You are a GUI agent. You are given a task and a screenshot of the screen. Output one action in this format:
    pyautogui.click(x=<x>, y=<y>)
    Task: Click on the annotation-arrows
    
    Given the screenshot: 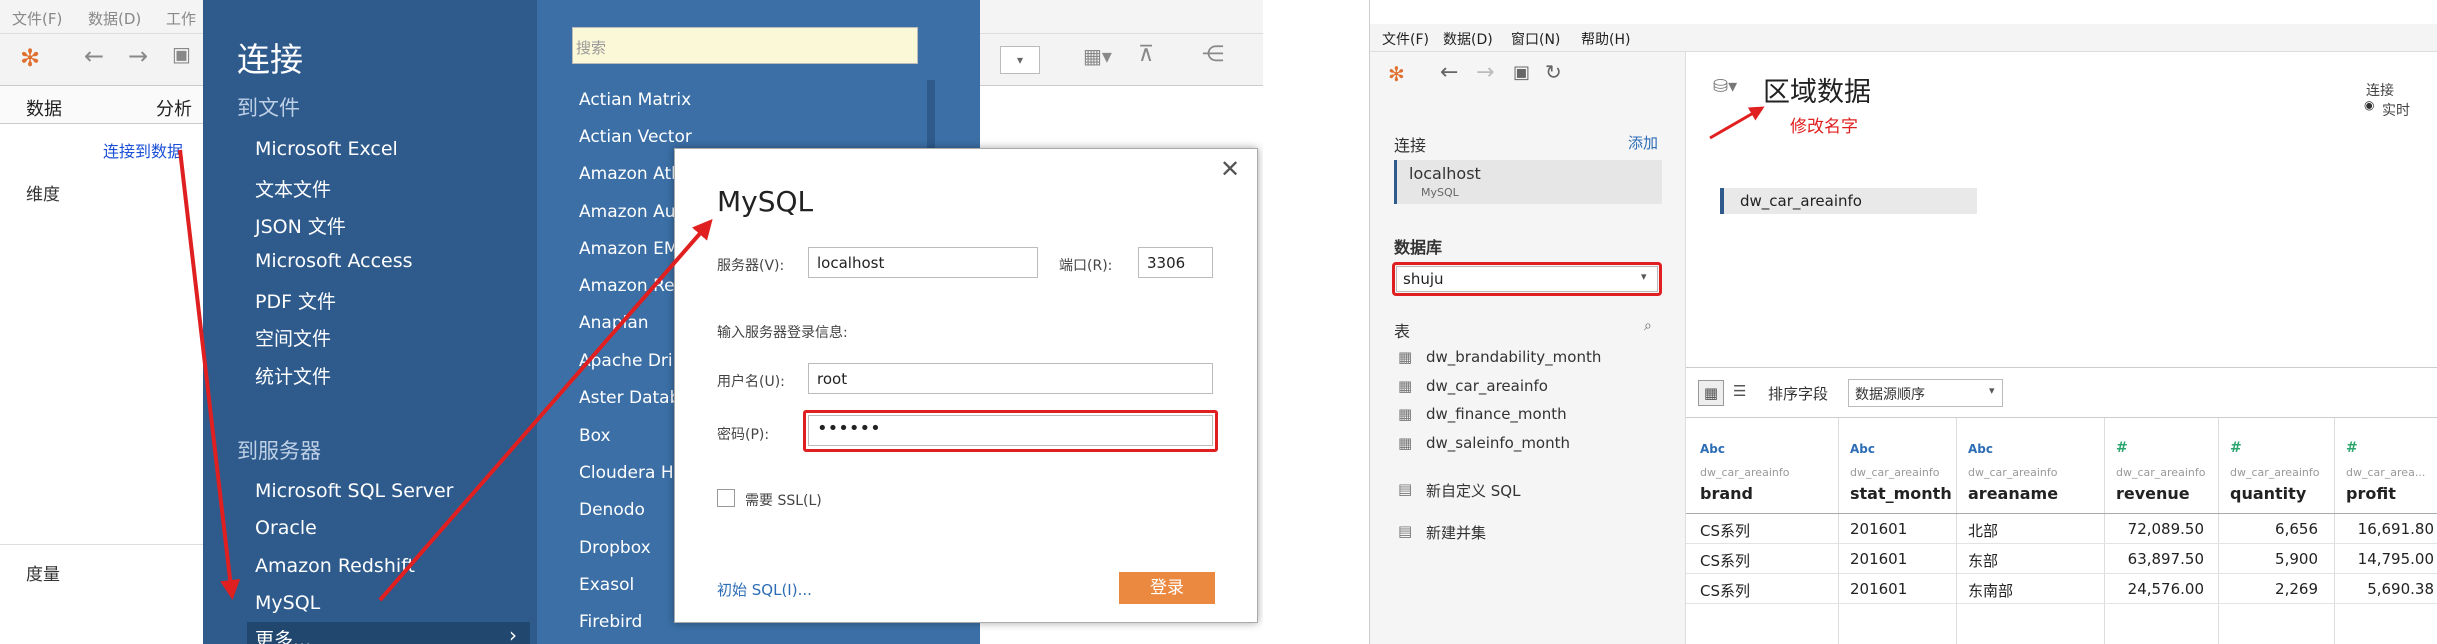 What is the action you would take?
    pyautogui.click(x=1737, y=123)
    